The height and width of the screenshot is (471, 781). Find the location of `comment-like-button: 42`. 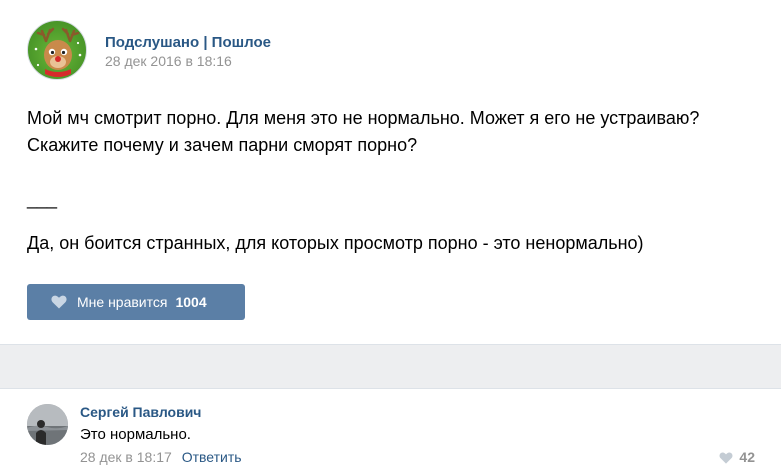

comment-like-button: 42 is located at coordinates (737, 457).